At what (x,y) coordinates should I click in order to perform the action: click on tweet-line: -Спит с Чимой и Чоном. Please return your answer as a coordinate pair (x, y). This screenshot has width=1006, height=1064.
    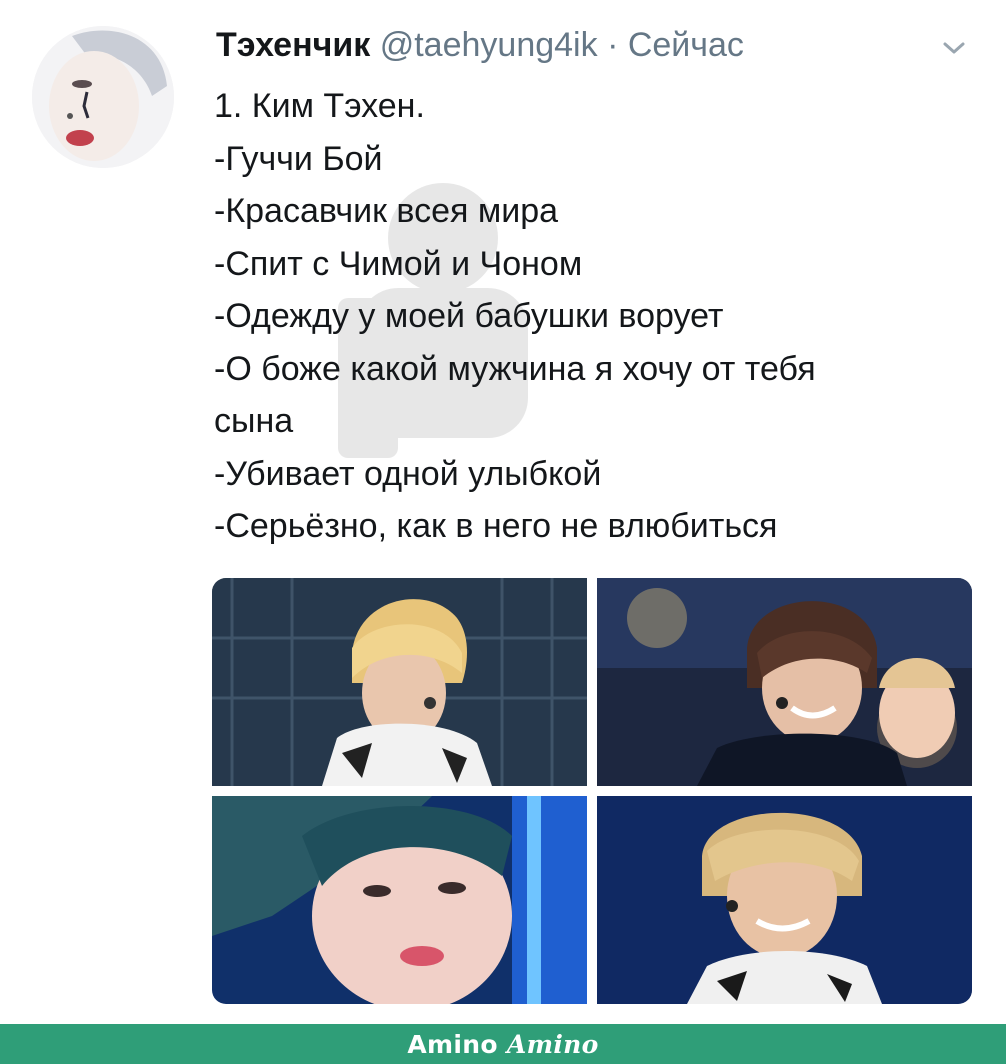
    Looking at the image, I should click on (398, 263).